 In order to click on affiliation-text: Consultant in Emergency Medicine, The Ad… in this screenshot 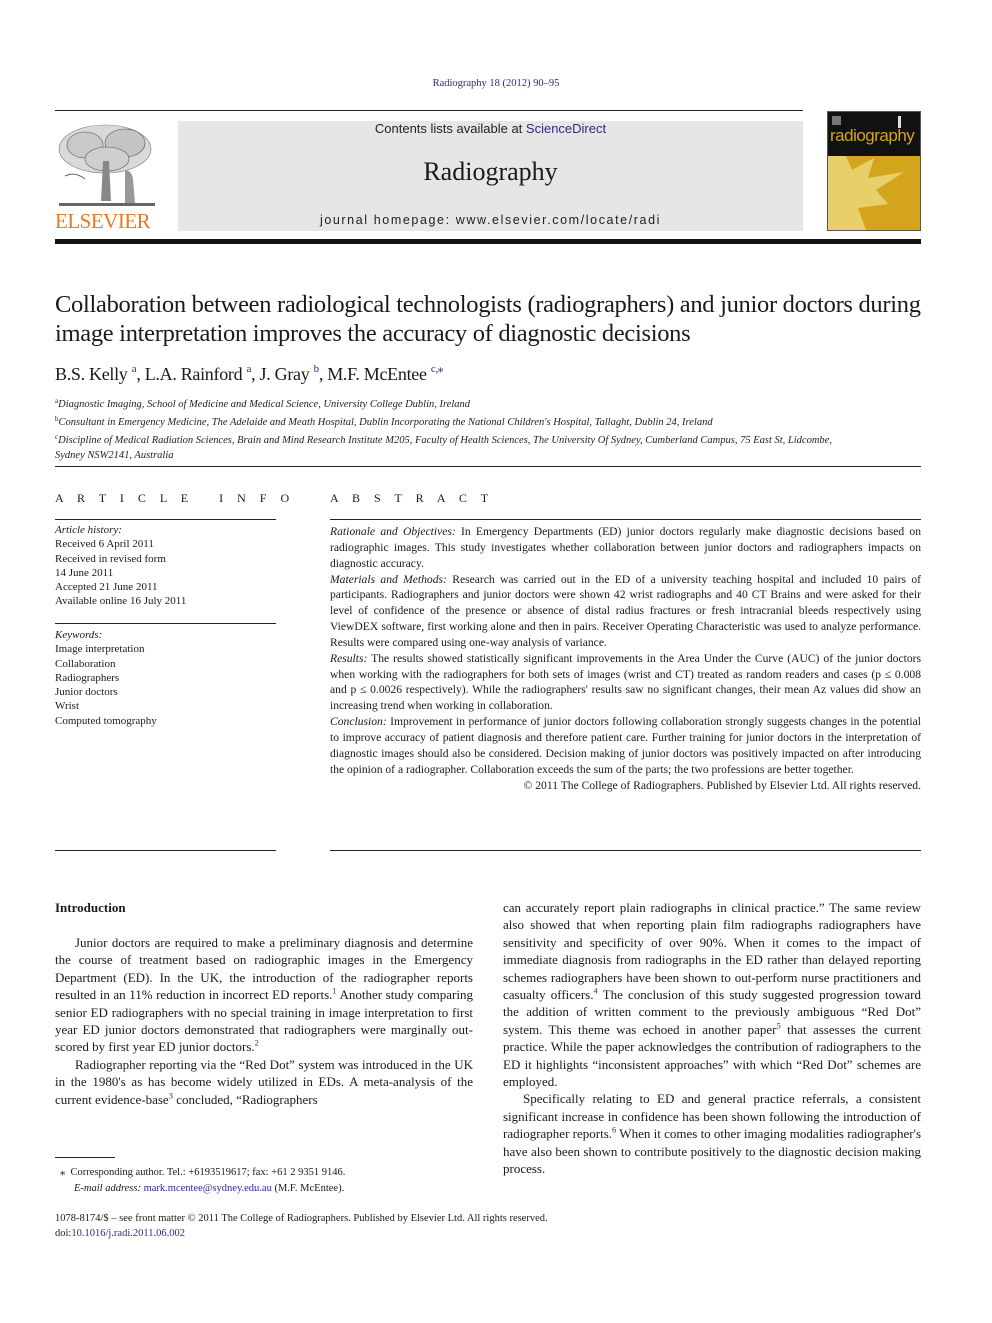, I will do `click(385, 423)`.